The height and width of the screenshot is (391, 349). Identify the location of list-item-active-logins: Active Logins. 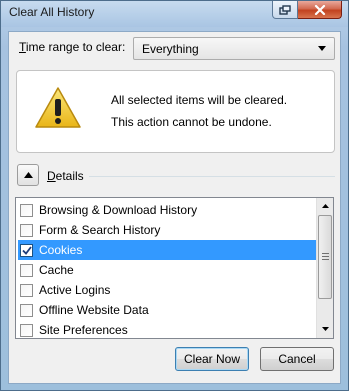
(168, 290).